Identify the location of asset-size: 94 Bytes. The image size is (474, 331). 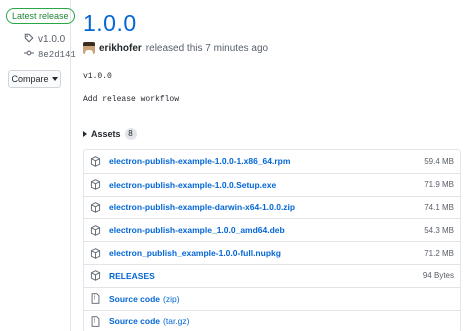
(438, 276).